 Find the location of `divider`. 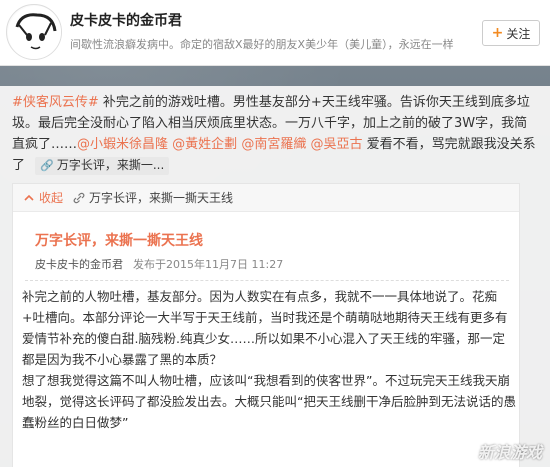

divider is located at coordinates (267, 280).